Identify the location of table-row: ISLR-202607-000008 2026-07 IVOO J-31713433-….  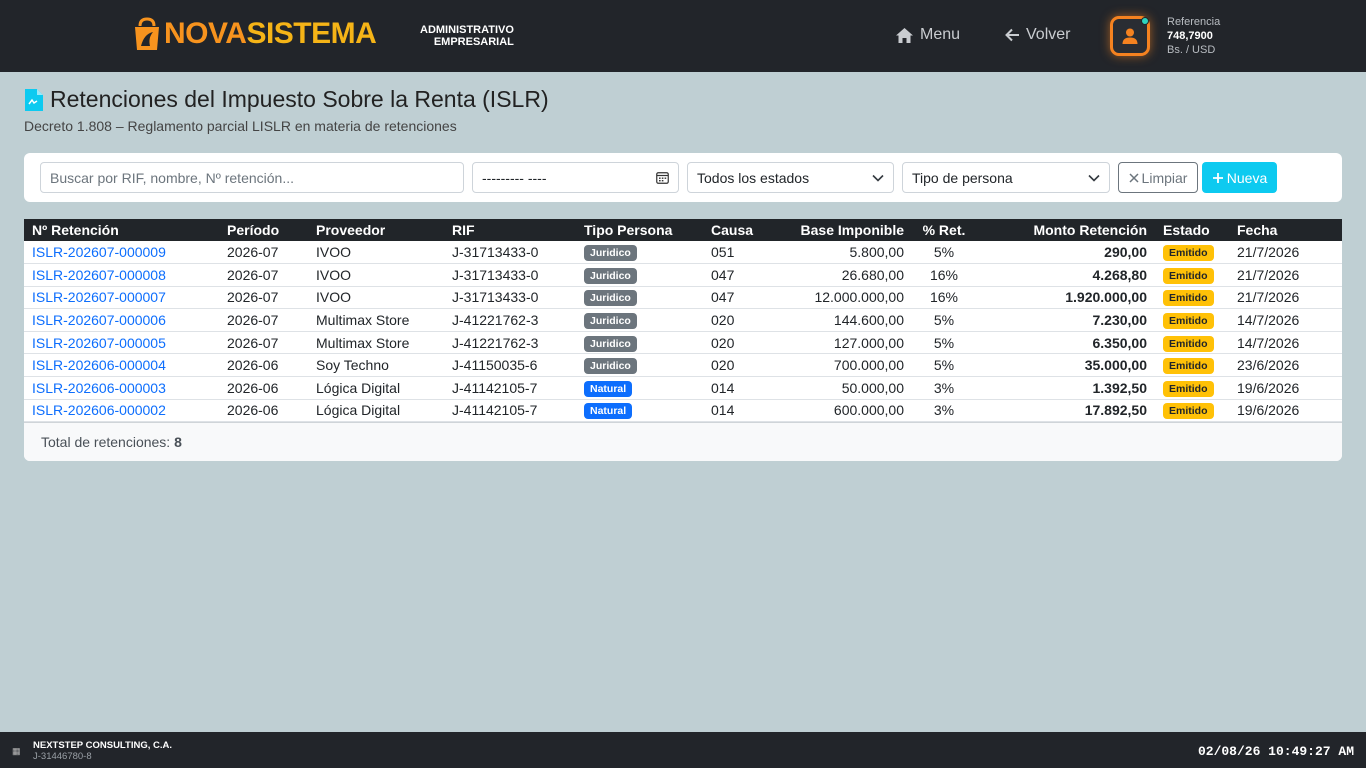
(683, 275).